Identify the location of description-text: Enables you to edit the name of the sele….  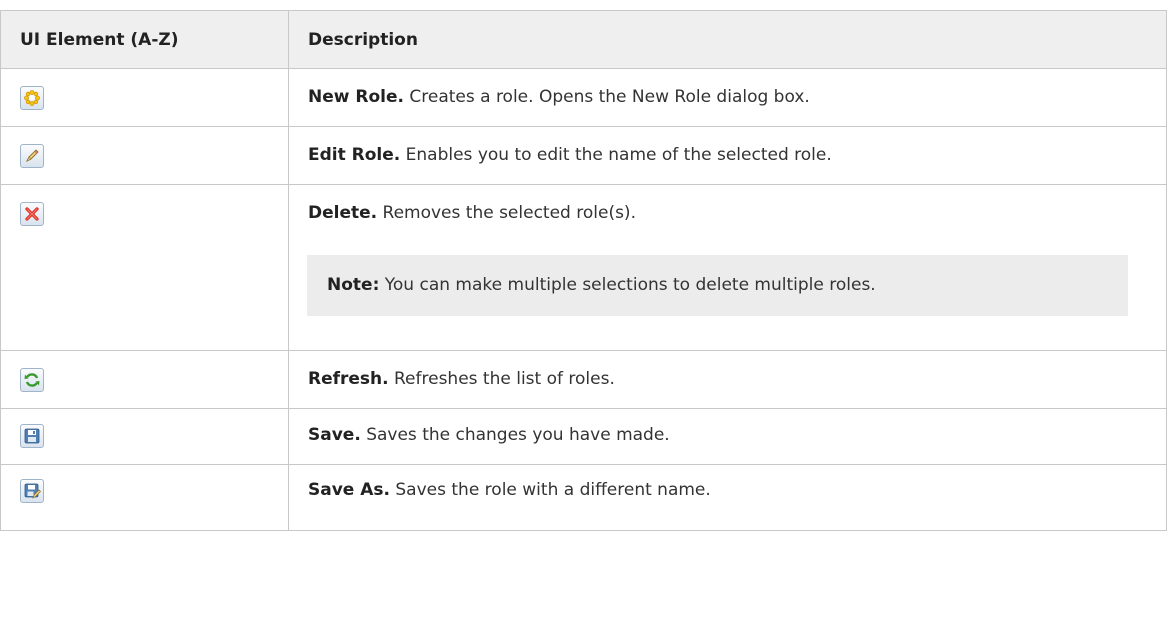
(616, 155).